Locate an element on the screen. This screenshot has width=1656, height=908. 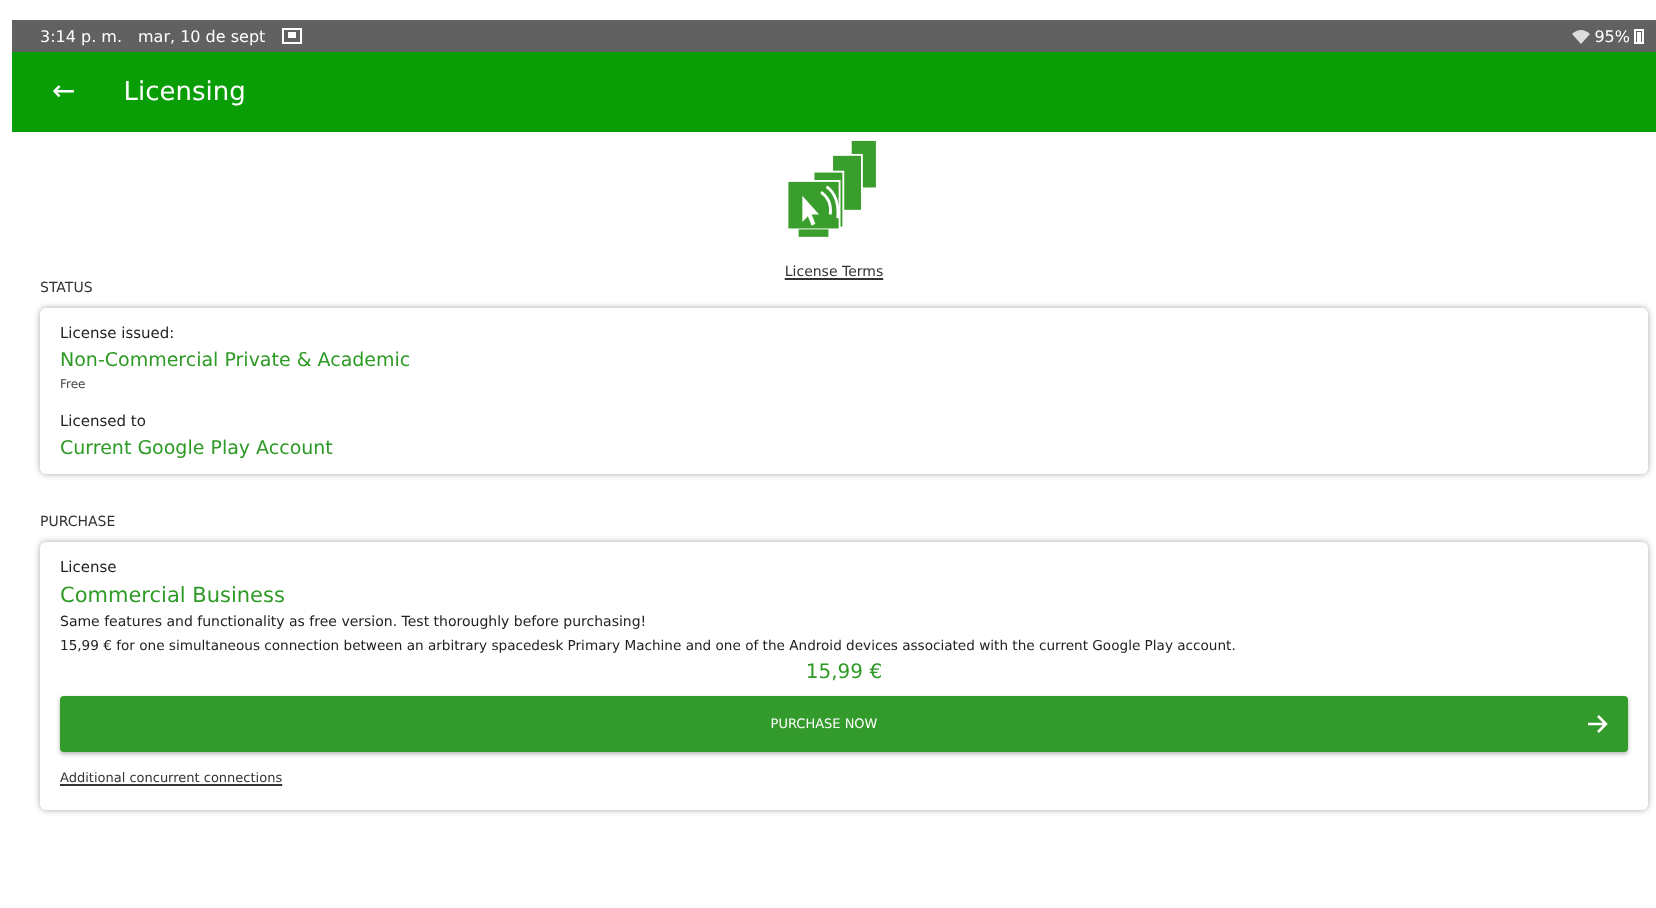
page-title: Licensing is located at coordinates (184, 92).